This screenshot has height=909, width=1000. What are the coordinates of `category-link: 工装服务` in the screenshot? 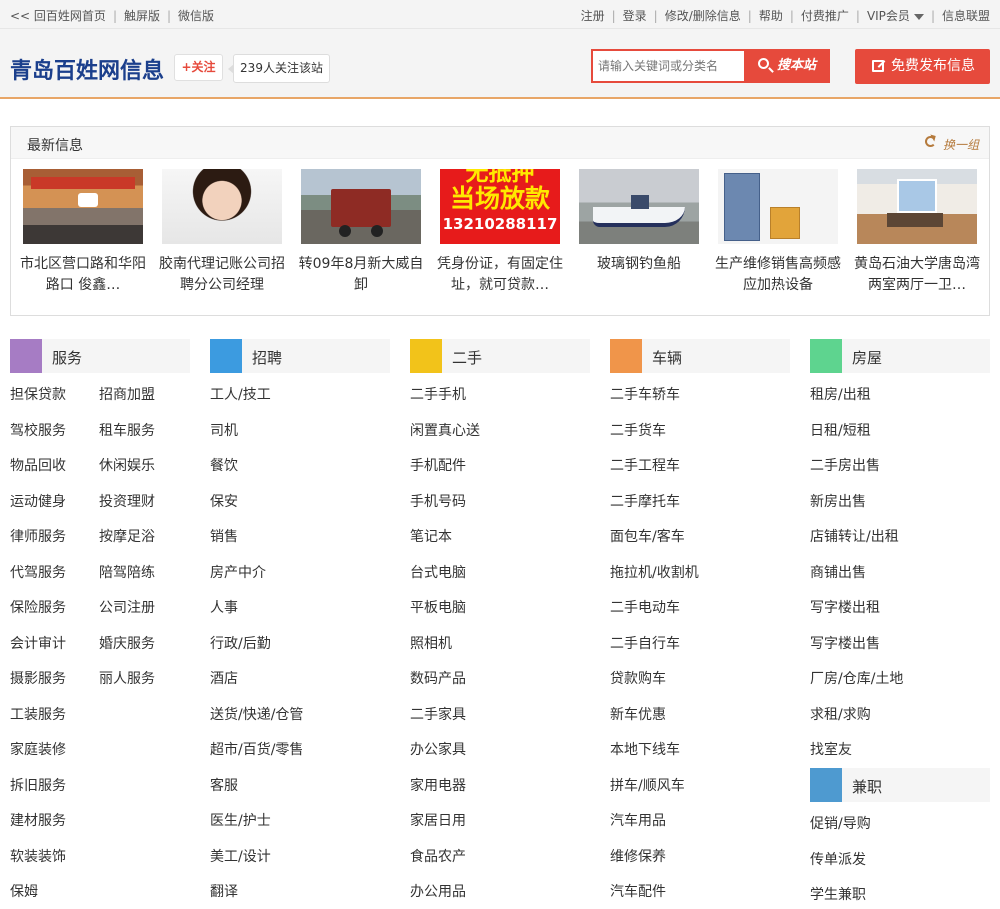 It's located at (38, 715).